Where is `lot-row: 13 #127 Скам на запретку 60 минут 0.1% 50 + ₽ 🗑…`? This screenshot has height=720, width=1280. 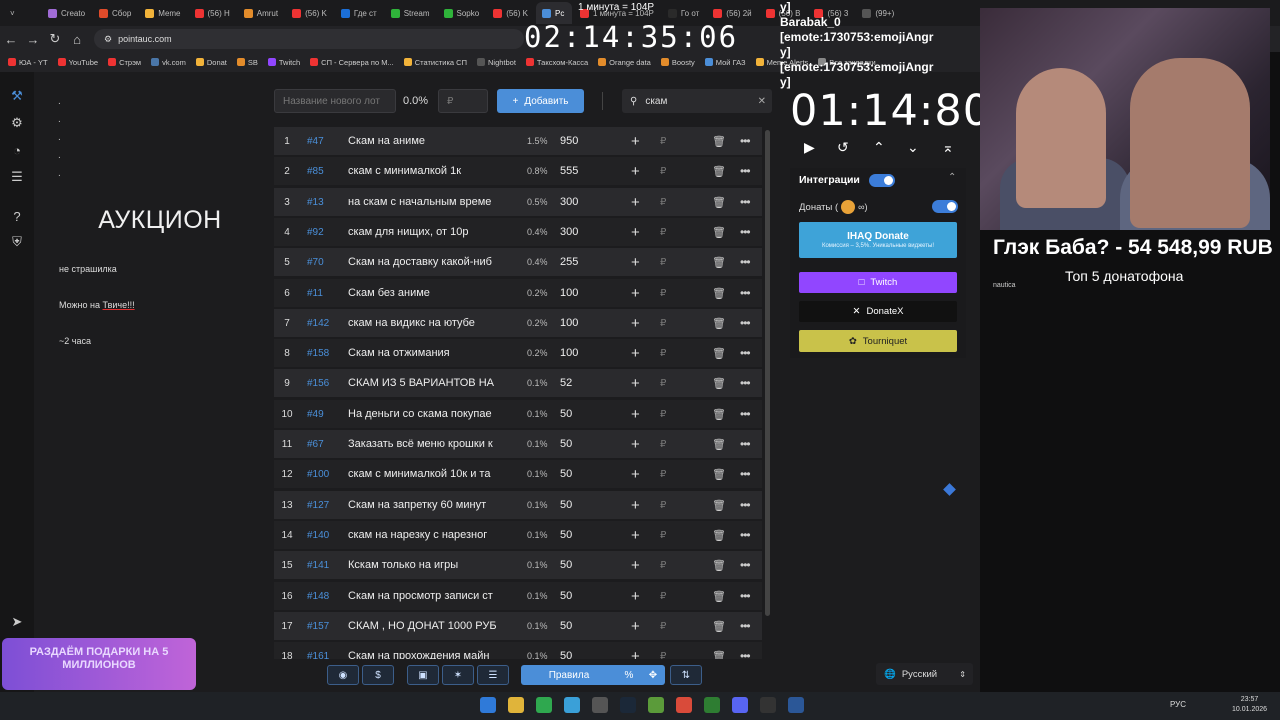
lot-row: 13 #127 Скам на запретку 60 минут 0.1% 50 + ₽ 🗑… is located at coordinates (518, 505).